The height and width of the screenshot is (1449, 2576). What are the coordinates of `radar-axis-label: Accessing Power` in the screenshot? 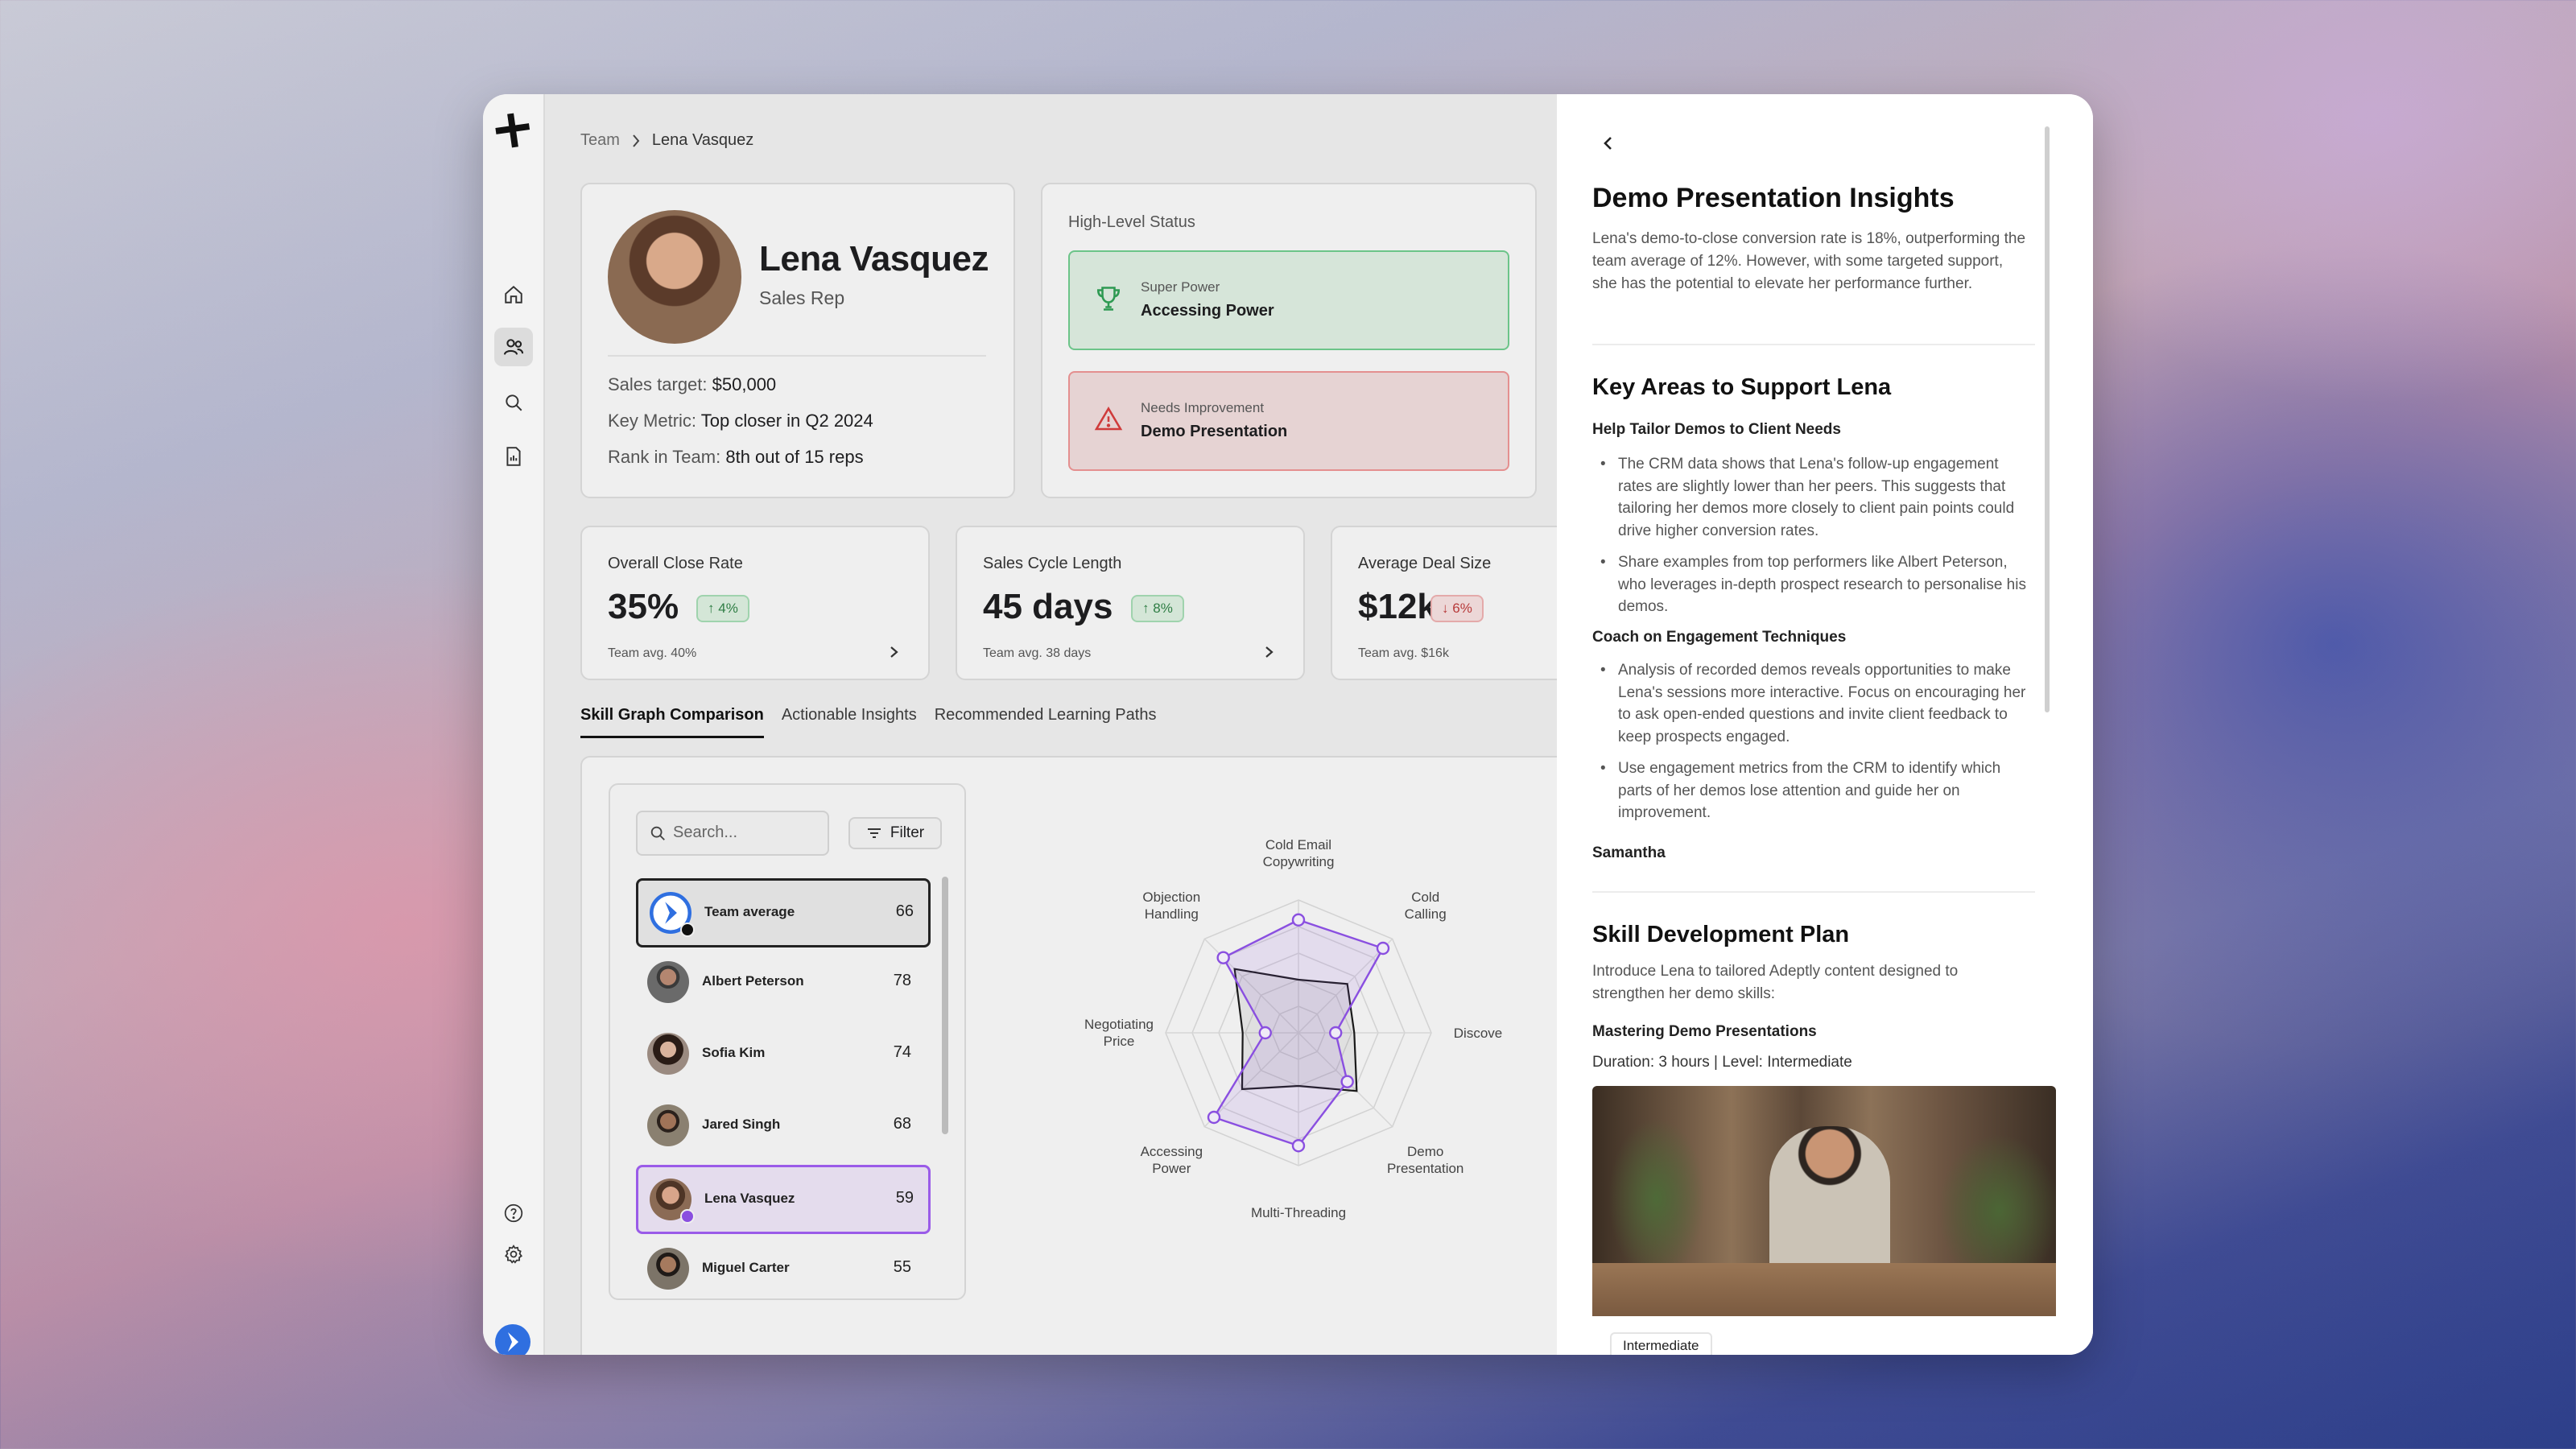 It's located at (1171, 1159).